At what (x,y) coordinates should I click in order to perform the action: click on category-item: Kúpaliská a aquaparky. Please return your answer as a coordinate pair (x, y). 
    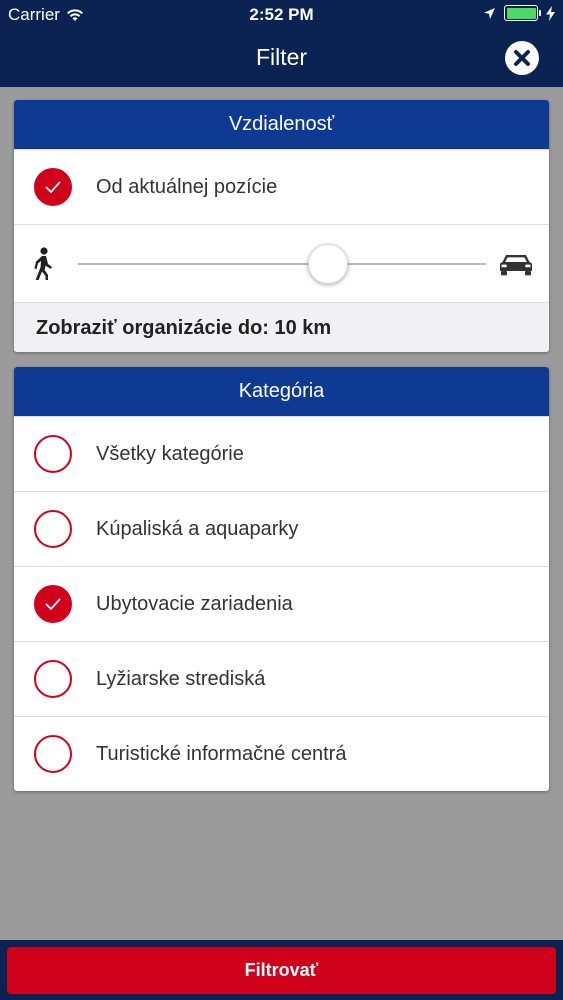
    Looking at the image, I should click on (281, 528).